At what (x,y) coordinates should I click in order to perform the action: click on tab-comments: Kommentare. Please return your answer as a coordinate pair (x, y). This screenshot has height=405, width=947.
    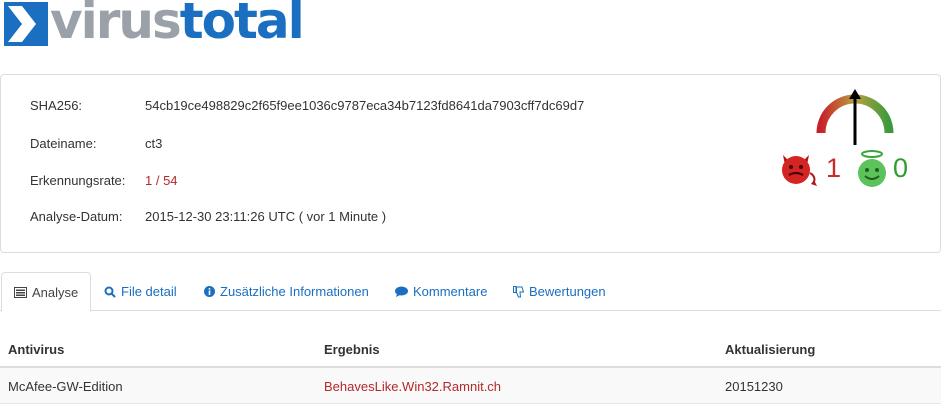
    Looking at the image, I should click on (441, 291).